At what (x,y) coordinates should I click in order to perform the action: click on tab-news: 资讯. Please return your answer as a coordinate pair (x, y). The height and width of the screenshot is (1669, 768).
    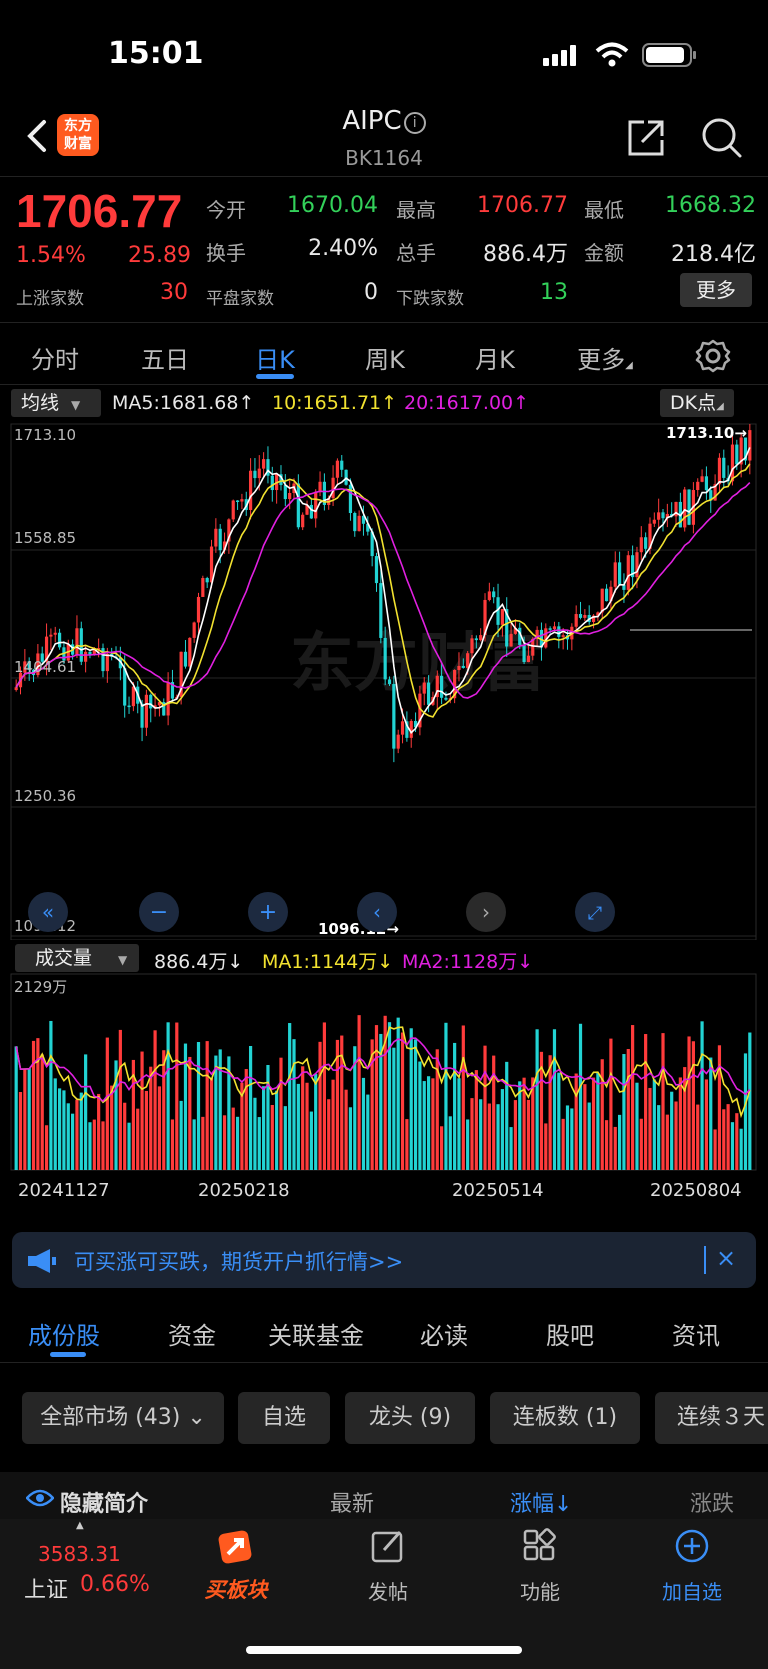
    Looking at the image, I should click on (696, 1333).